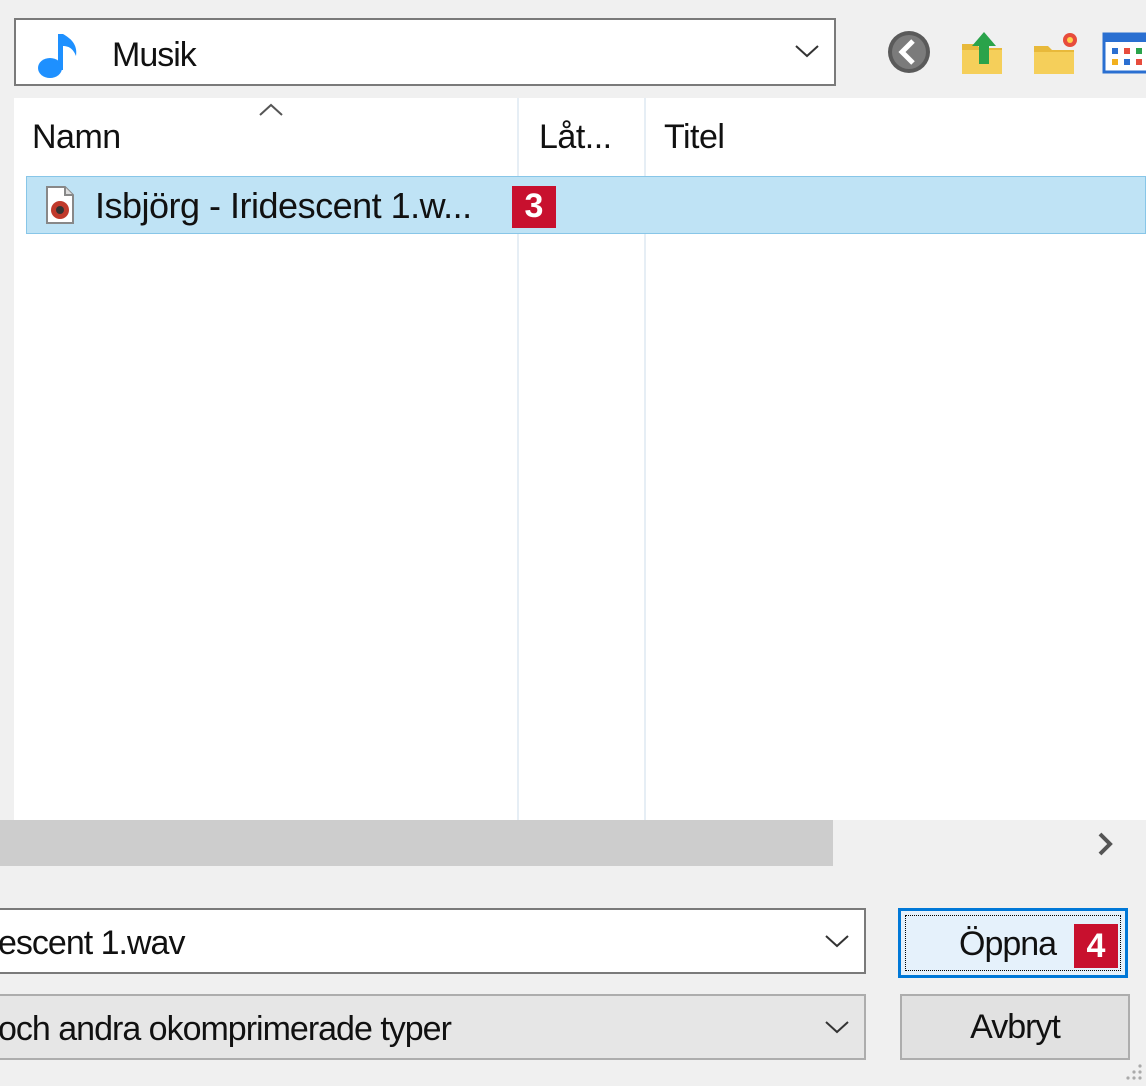 The width and height of the screenshot is (1146, 1086). Describe the element at coordinates (416, 843) in the screenshot. I see `scrollbar-thumb` at that location.